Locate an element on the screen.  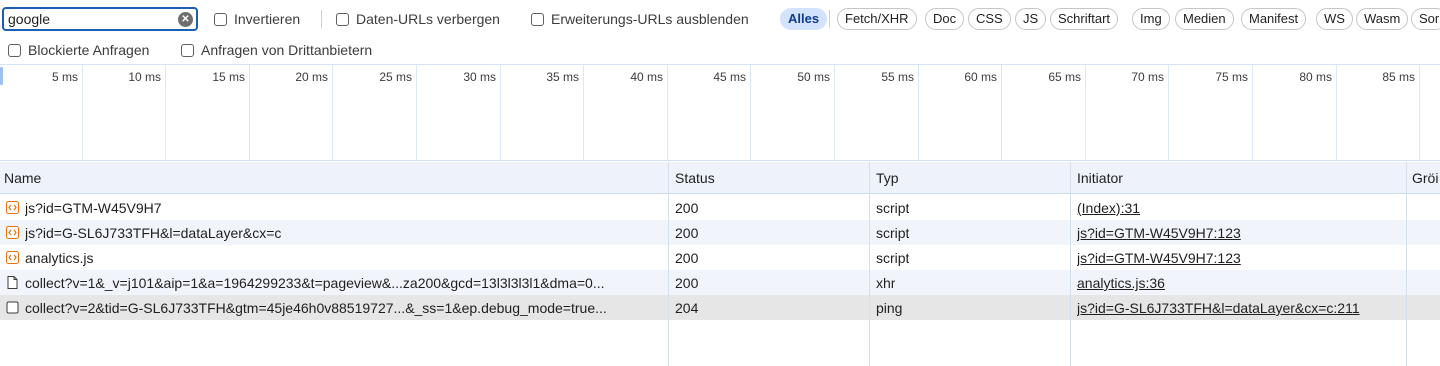
third-party-checkbox is located at coordinates (187, 50).